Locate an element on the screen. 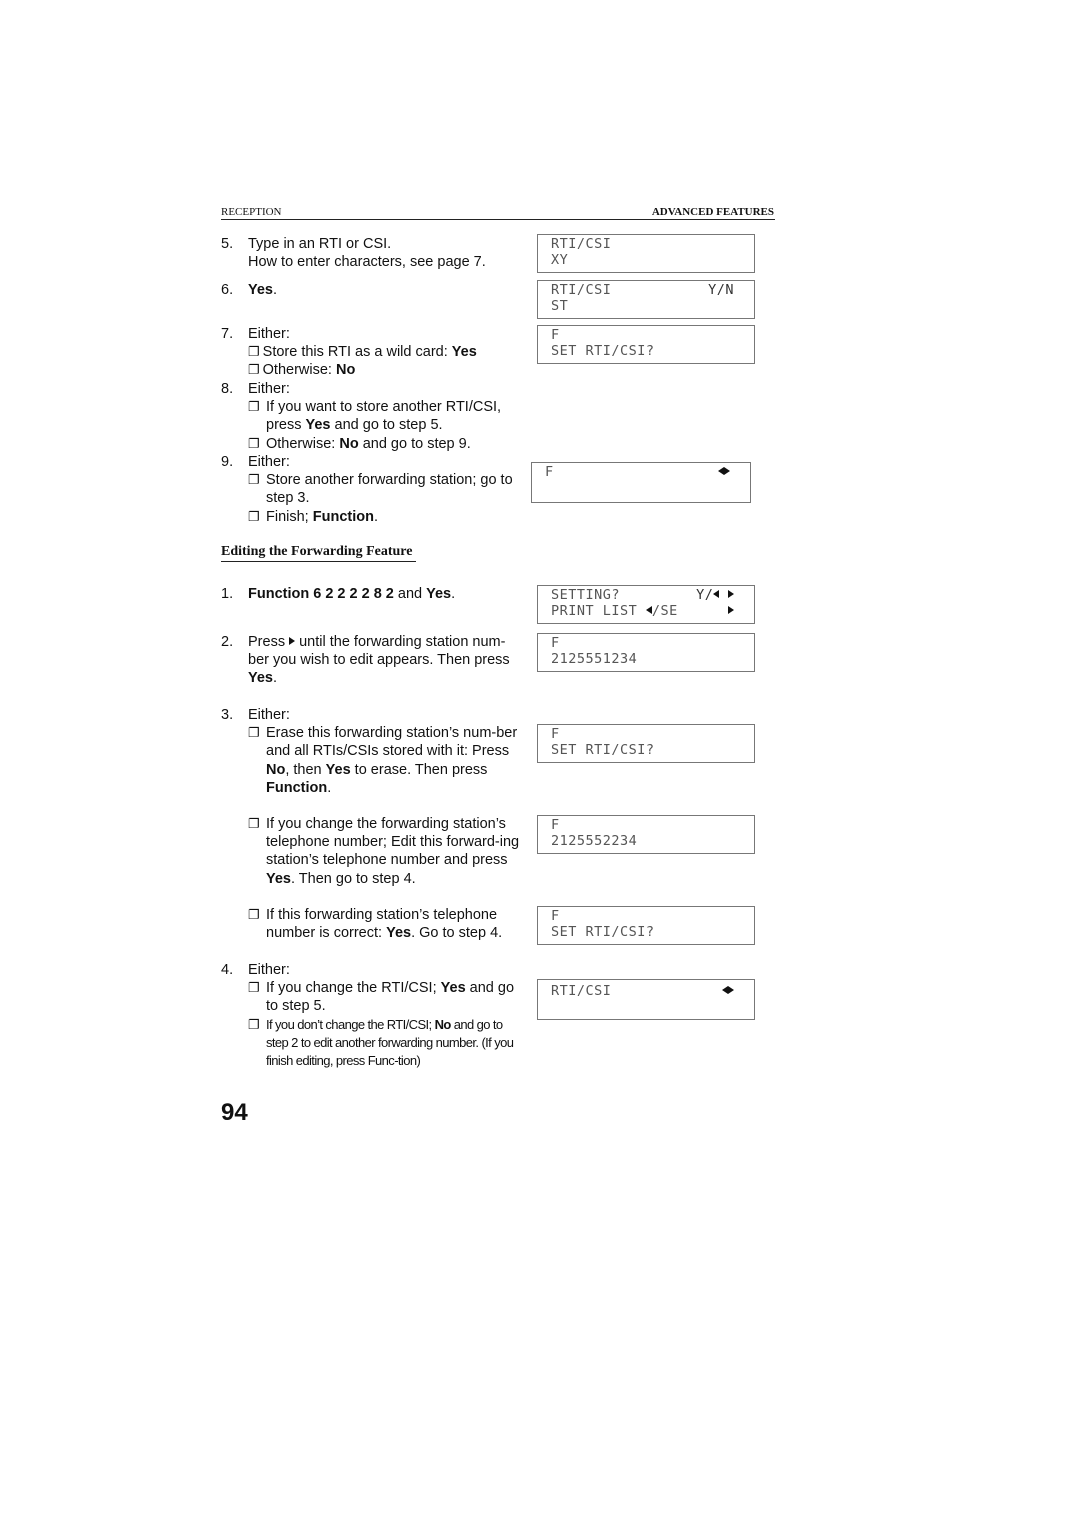  running-header-section: RECEPTION is located at coordinates (251, 212).